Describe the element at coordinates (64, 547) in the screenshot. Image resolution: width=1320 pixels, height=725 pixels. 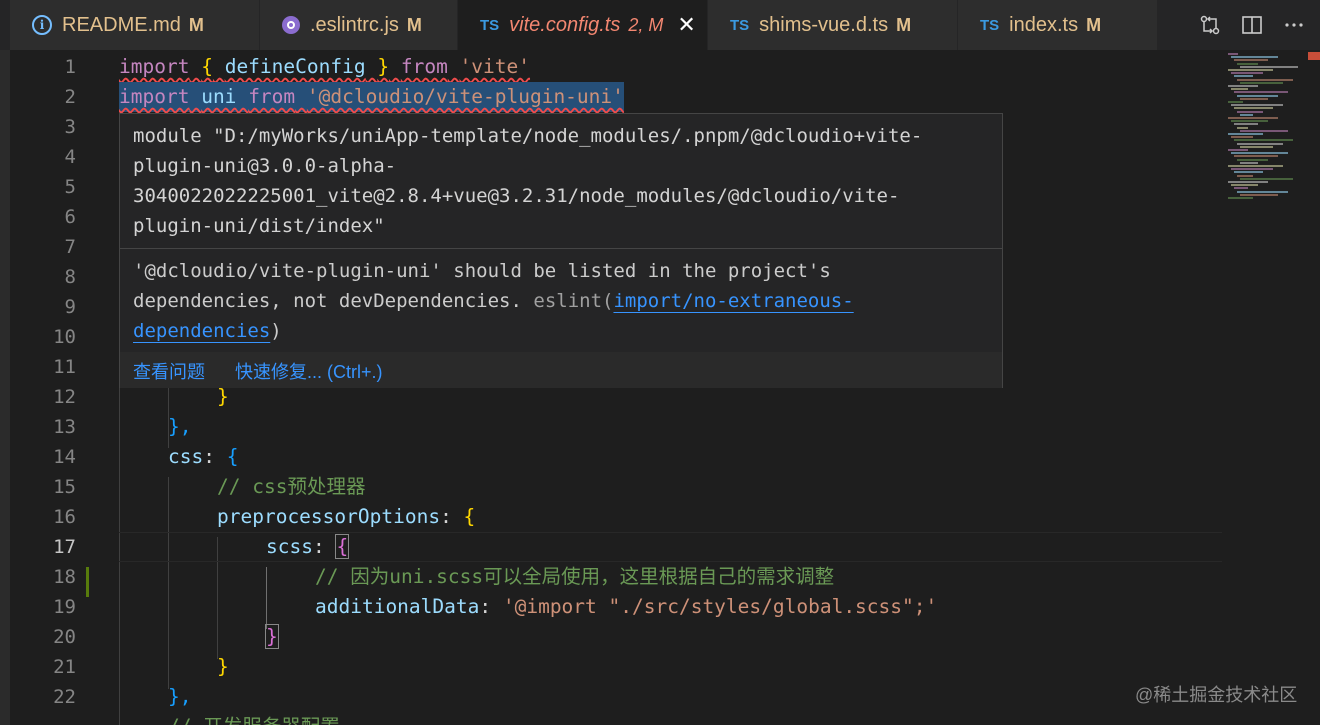
I see `line-number: 17` at that location.